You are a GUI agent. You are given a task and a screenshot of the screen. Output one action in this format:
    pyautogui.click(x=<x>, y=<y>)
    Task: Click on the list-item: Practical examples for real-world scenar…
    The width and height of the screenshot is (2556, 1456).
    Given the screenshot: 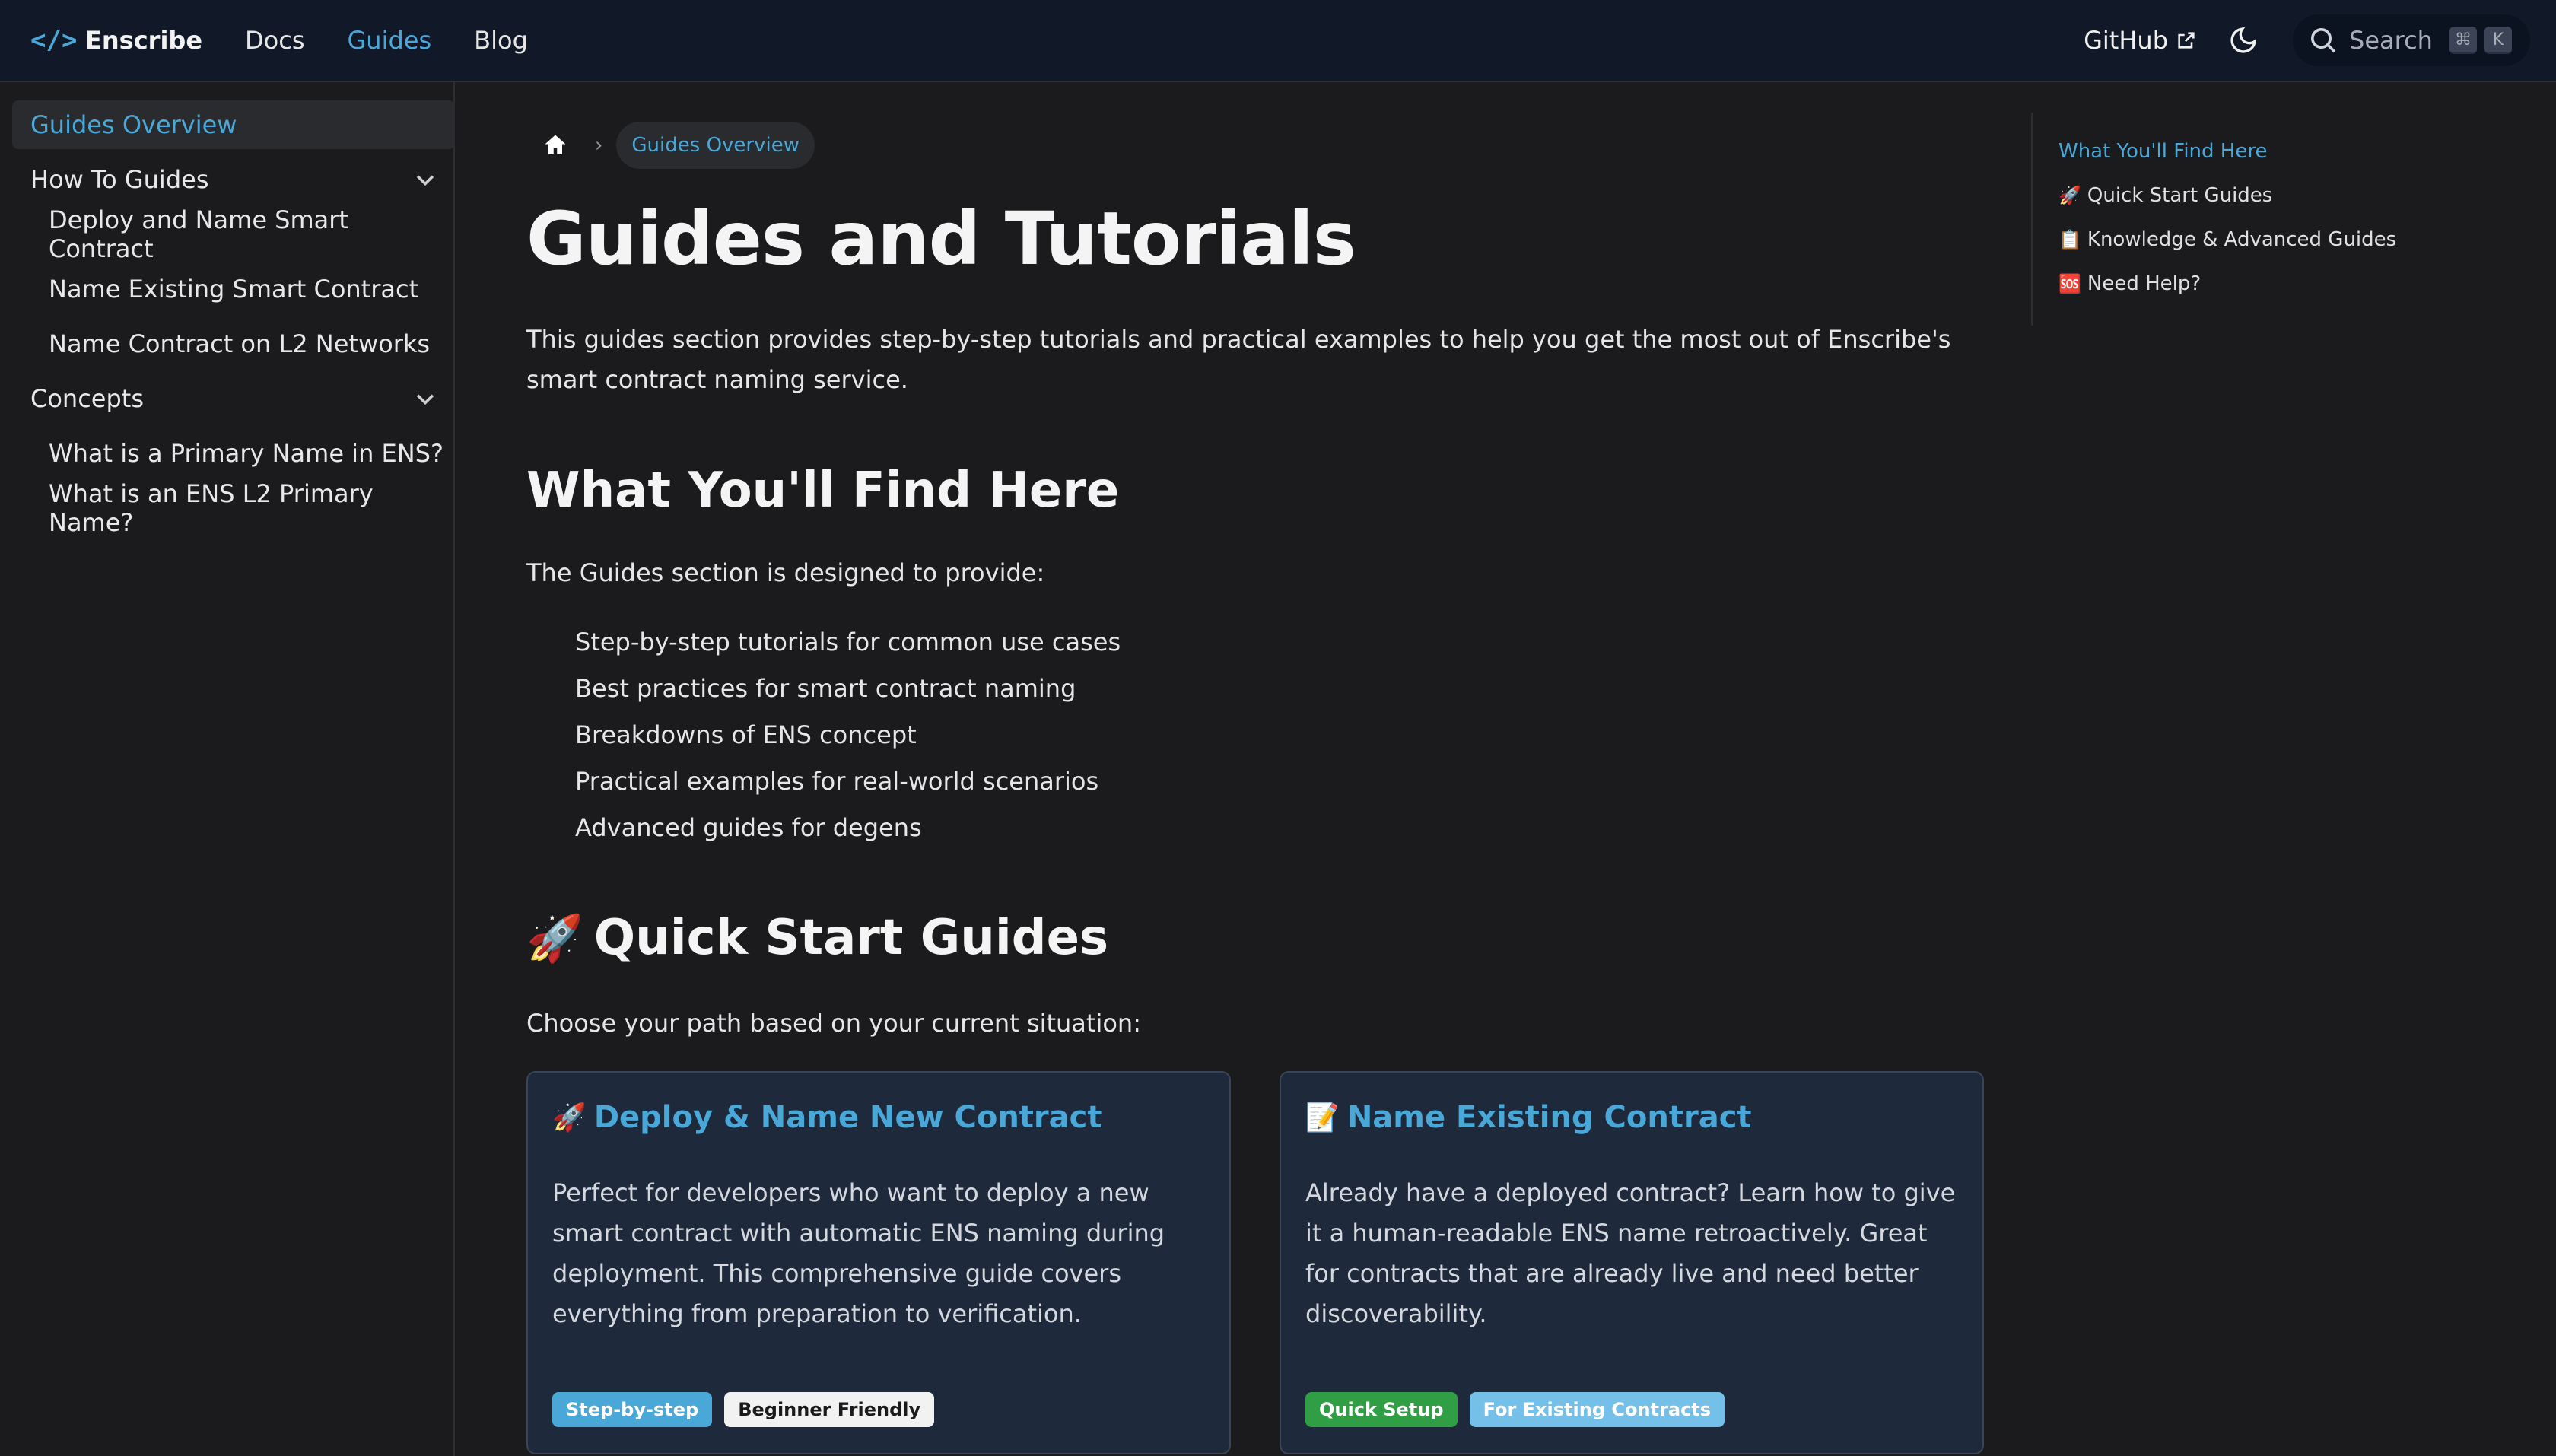 What is the action you would take?
    pyautogui.click(x=837, y=781)
    